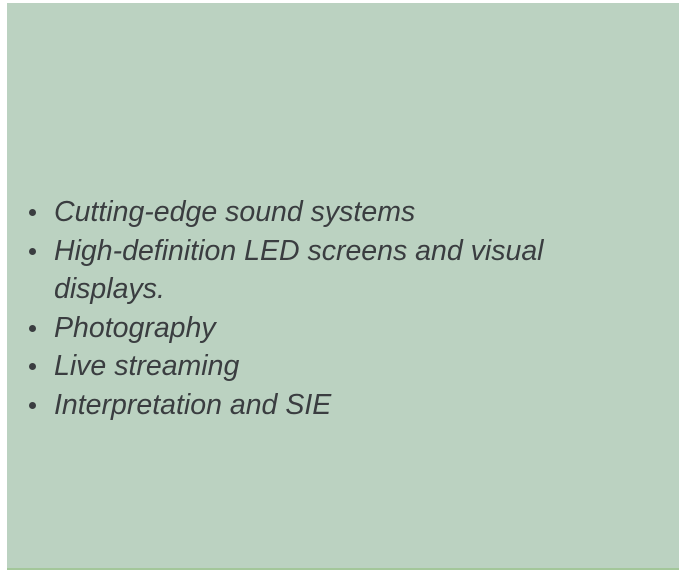 The image size is (679, 573). What do you see at coordinates (337, 366) in the screenshot?
I see `list-item: Live streaming` at bounding box center [337, 366].